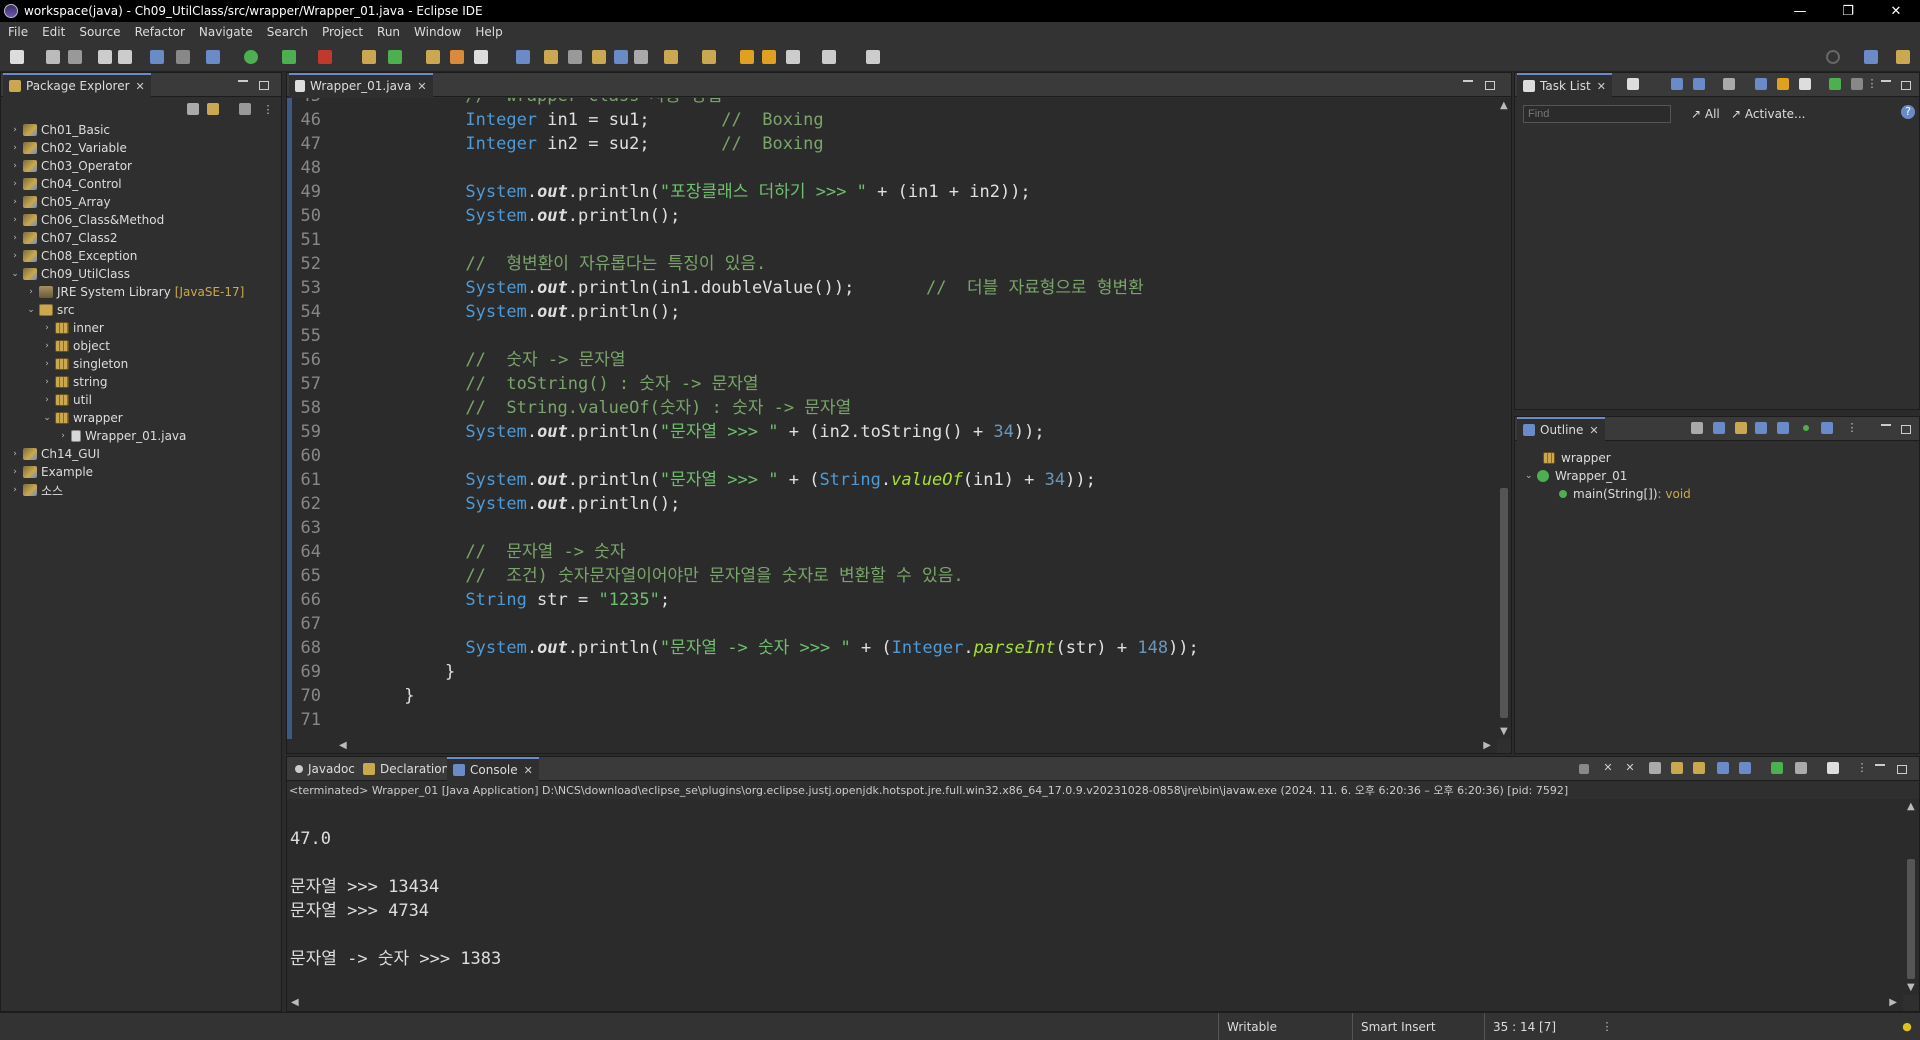 The image size is (1920, 1040). What do you see at coordinates (621, 57) in the screenshot?
I see `show-whitespace-icon` at bounding box center [621, 57].